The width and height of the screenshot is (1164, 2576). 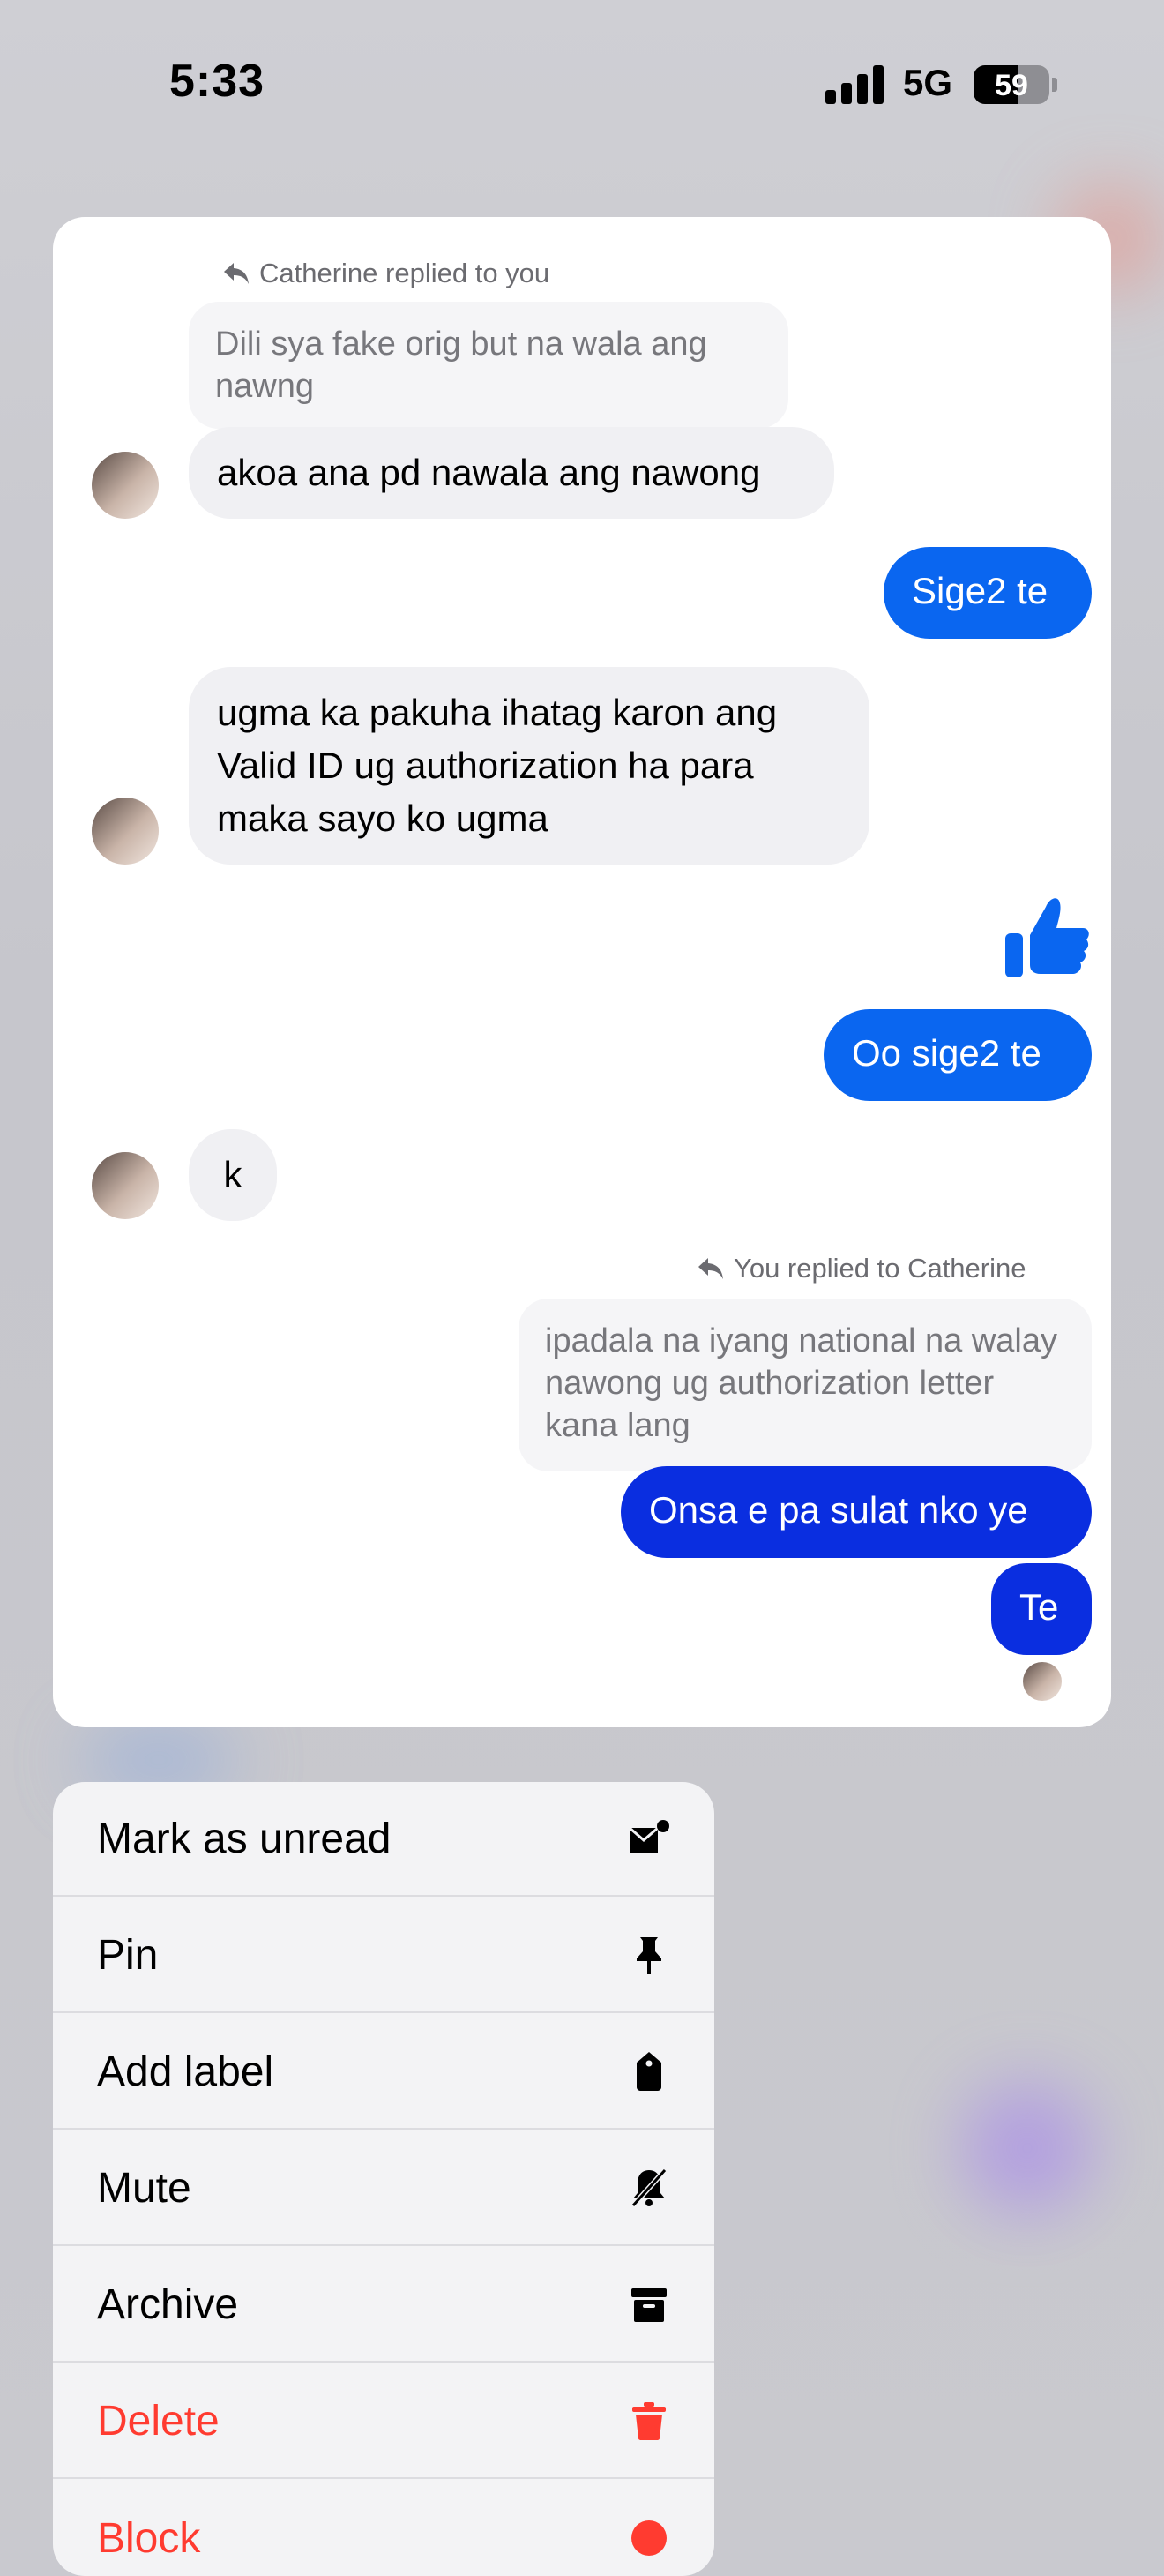 What do you see at coordinates (649, 2305) in the screenshot?
I see `archive-icon` at bounding box center [649, 2305].